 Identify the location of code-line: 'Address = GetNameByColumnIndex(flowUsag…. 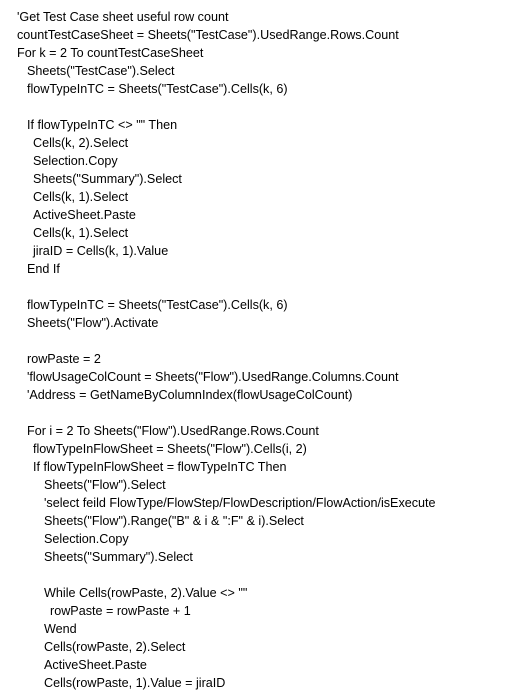
(190, 395).